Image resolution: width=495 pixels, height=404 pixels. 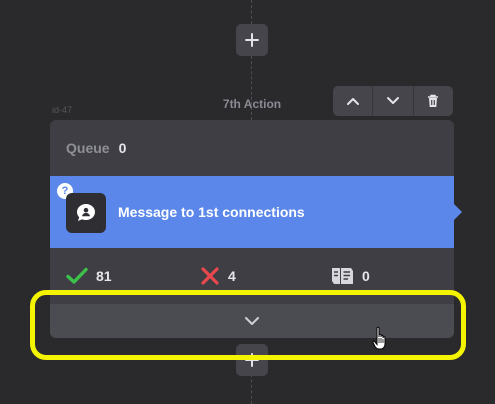 I want to click on failed-count: 4, so click(x=232, y=276).